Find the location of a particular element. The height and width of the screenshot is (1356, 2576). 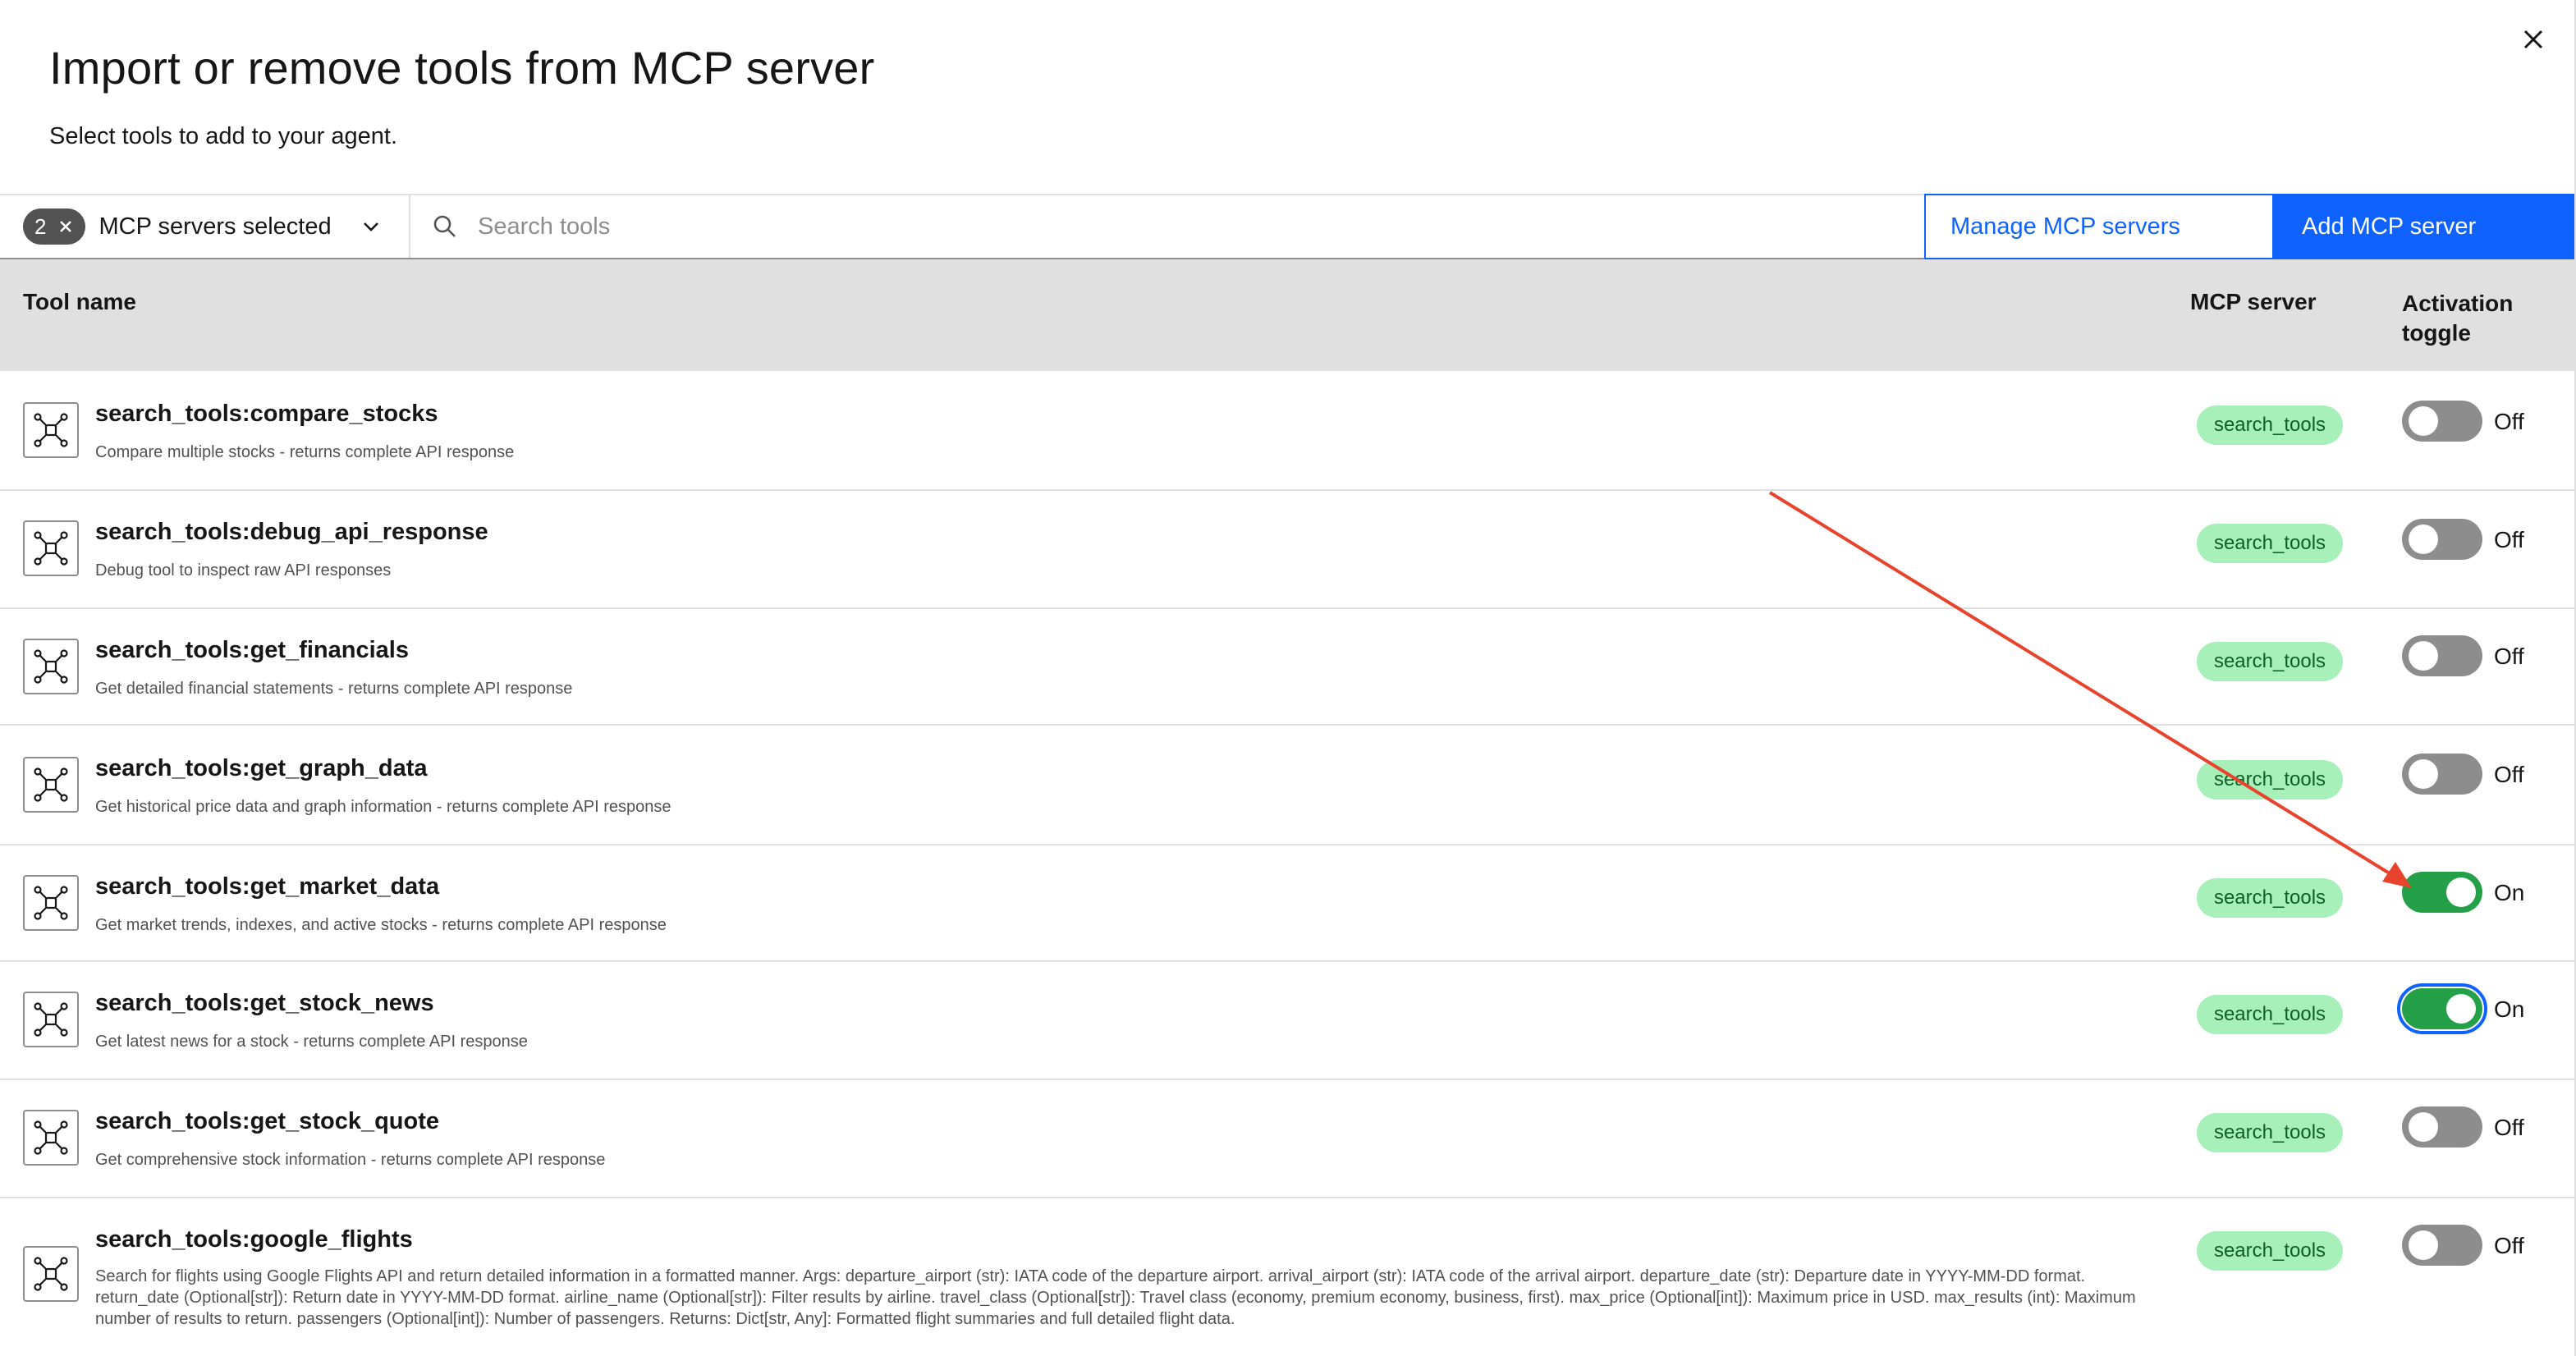

tool-name: search_tools:get_graph_data is located at coordinates (261, 768).